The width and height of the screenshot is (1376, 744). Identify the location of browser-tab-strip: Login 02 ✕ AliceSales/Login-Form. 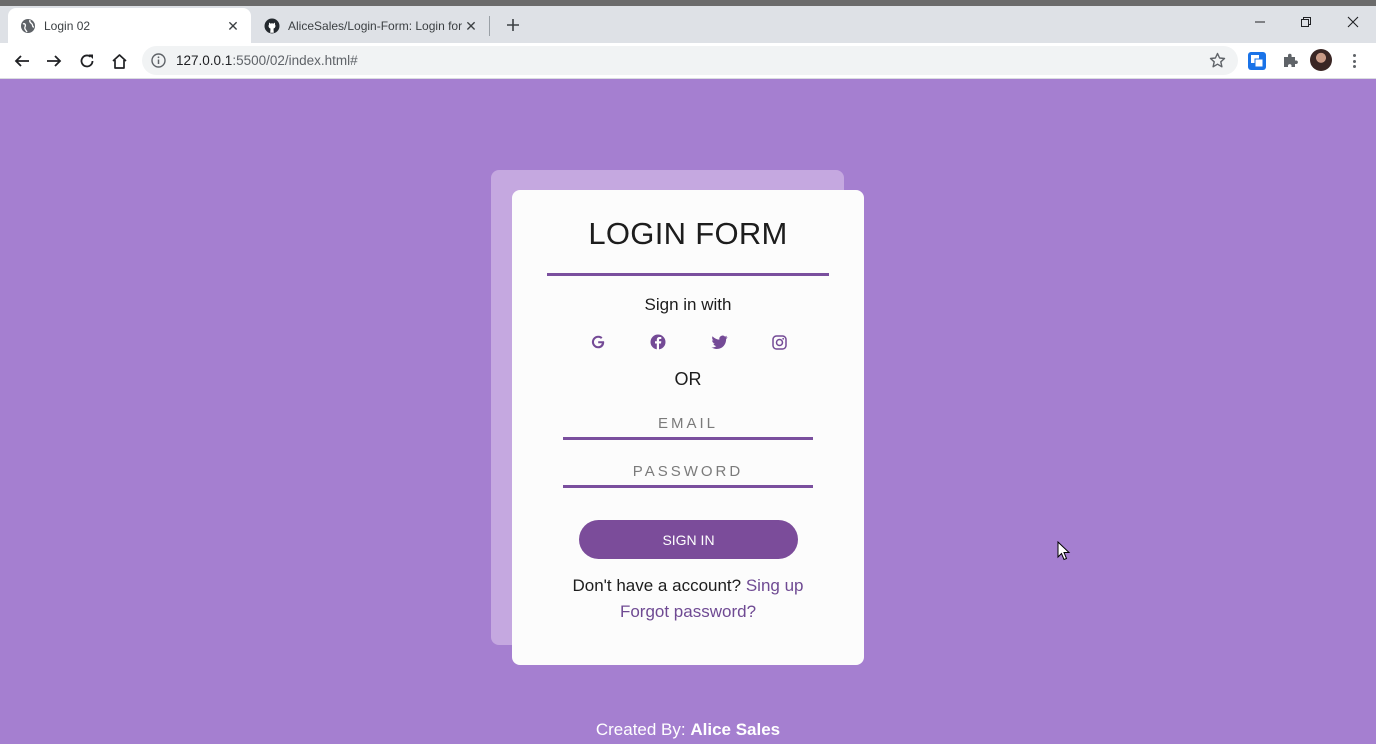
(688, 21).